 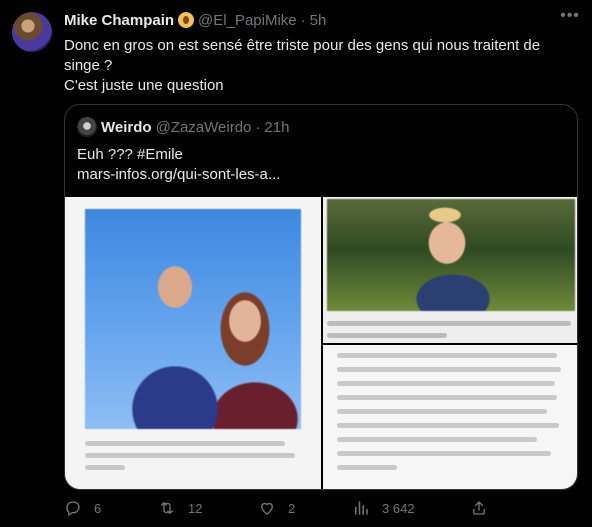 What do you see at coordinates (361, 508) in the screenshot?
I see `views-icon` at bounding box center [361, 508].